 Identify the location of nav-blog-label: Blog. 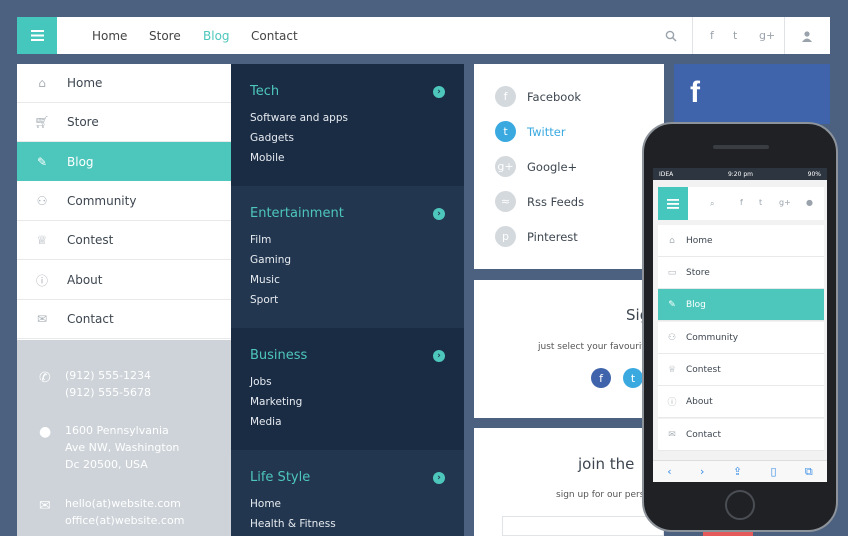
(216, 35).